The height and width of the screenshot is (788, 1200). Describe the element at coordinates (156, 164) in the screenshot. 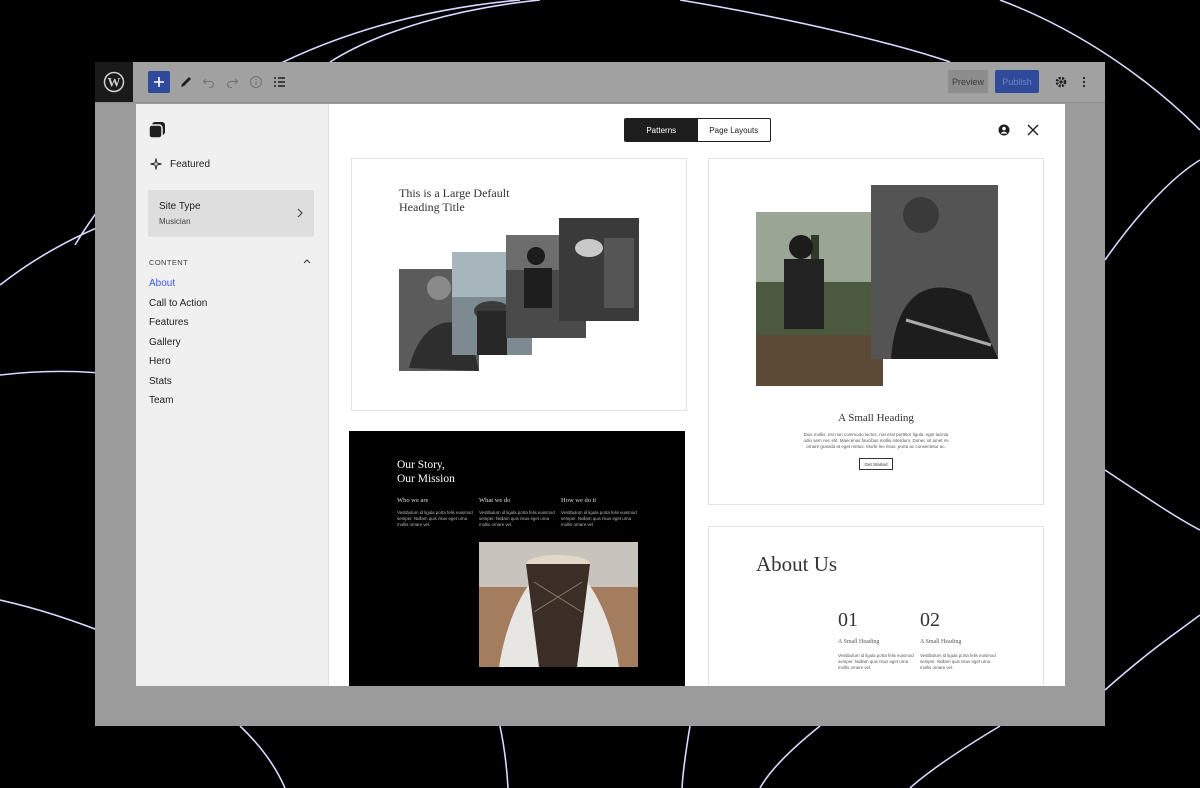

I see `sparkle-icon` at that location.